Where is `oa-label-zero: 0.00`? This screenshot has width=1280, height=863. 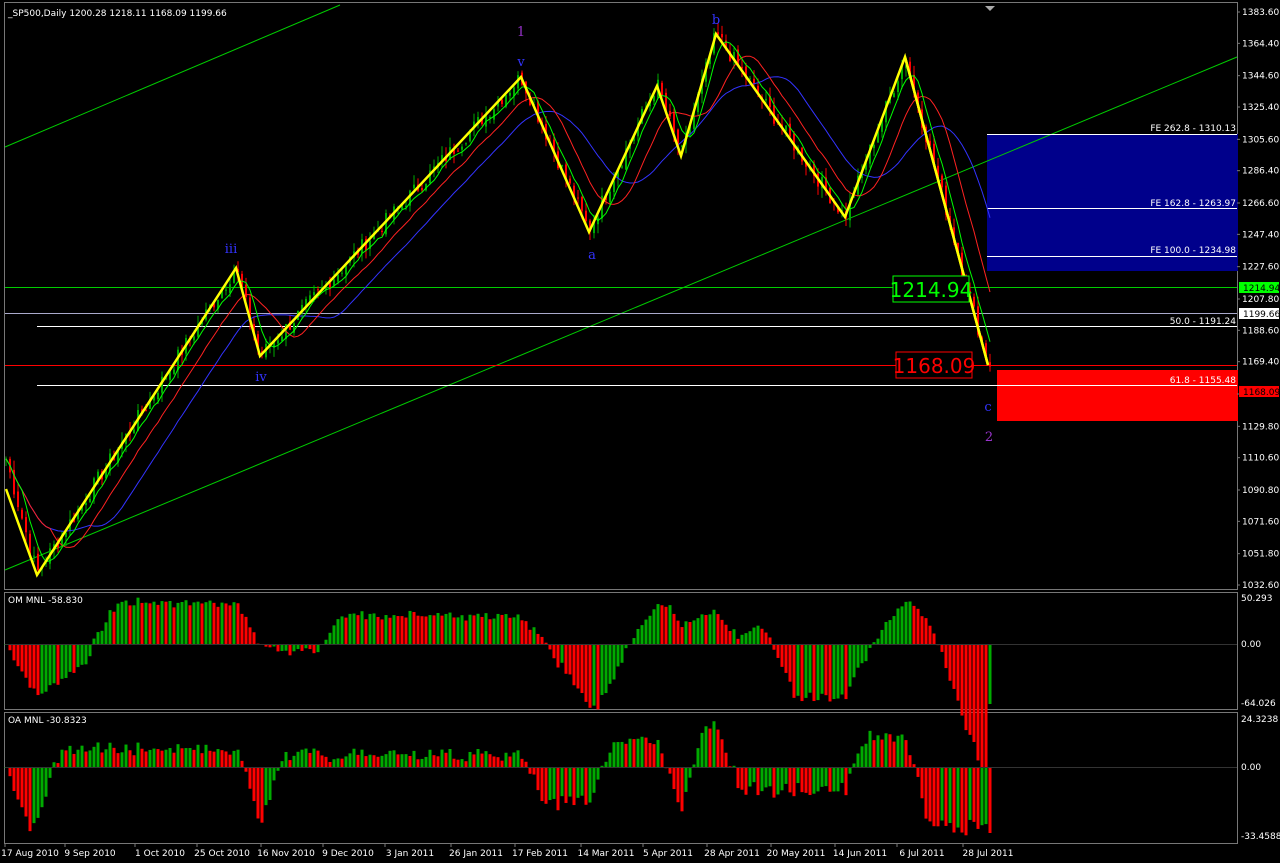 oa-label-zero: 0.00 is located at coordinates (1251, 768).